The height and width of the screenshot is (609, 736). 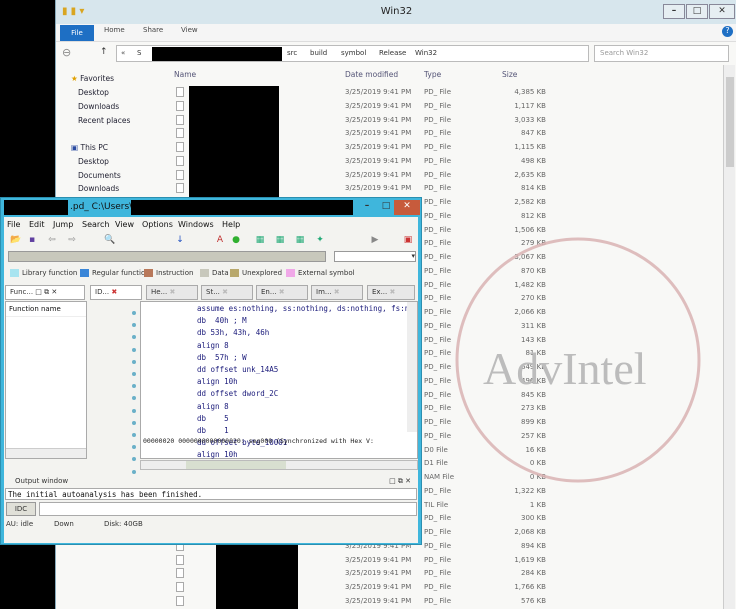 I want to click on tab-view: St... ✖, so click(x=227, y=292).